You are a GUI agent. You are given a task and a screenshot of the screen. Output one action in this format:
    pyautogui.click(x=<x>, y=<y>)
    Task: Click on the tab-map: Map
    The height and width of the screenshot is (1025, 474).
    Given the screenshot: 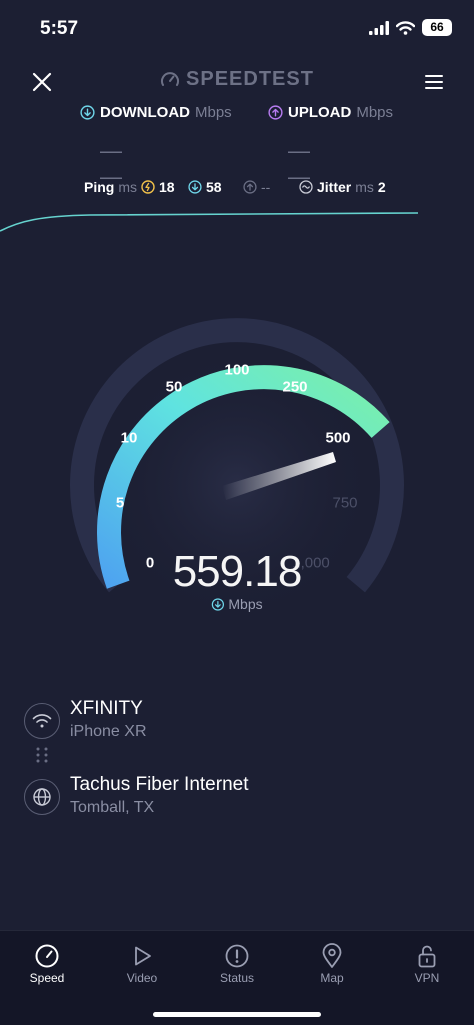 What is the action you would take?
    pyautogui.click(x=332, y=963)
    